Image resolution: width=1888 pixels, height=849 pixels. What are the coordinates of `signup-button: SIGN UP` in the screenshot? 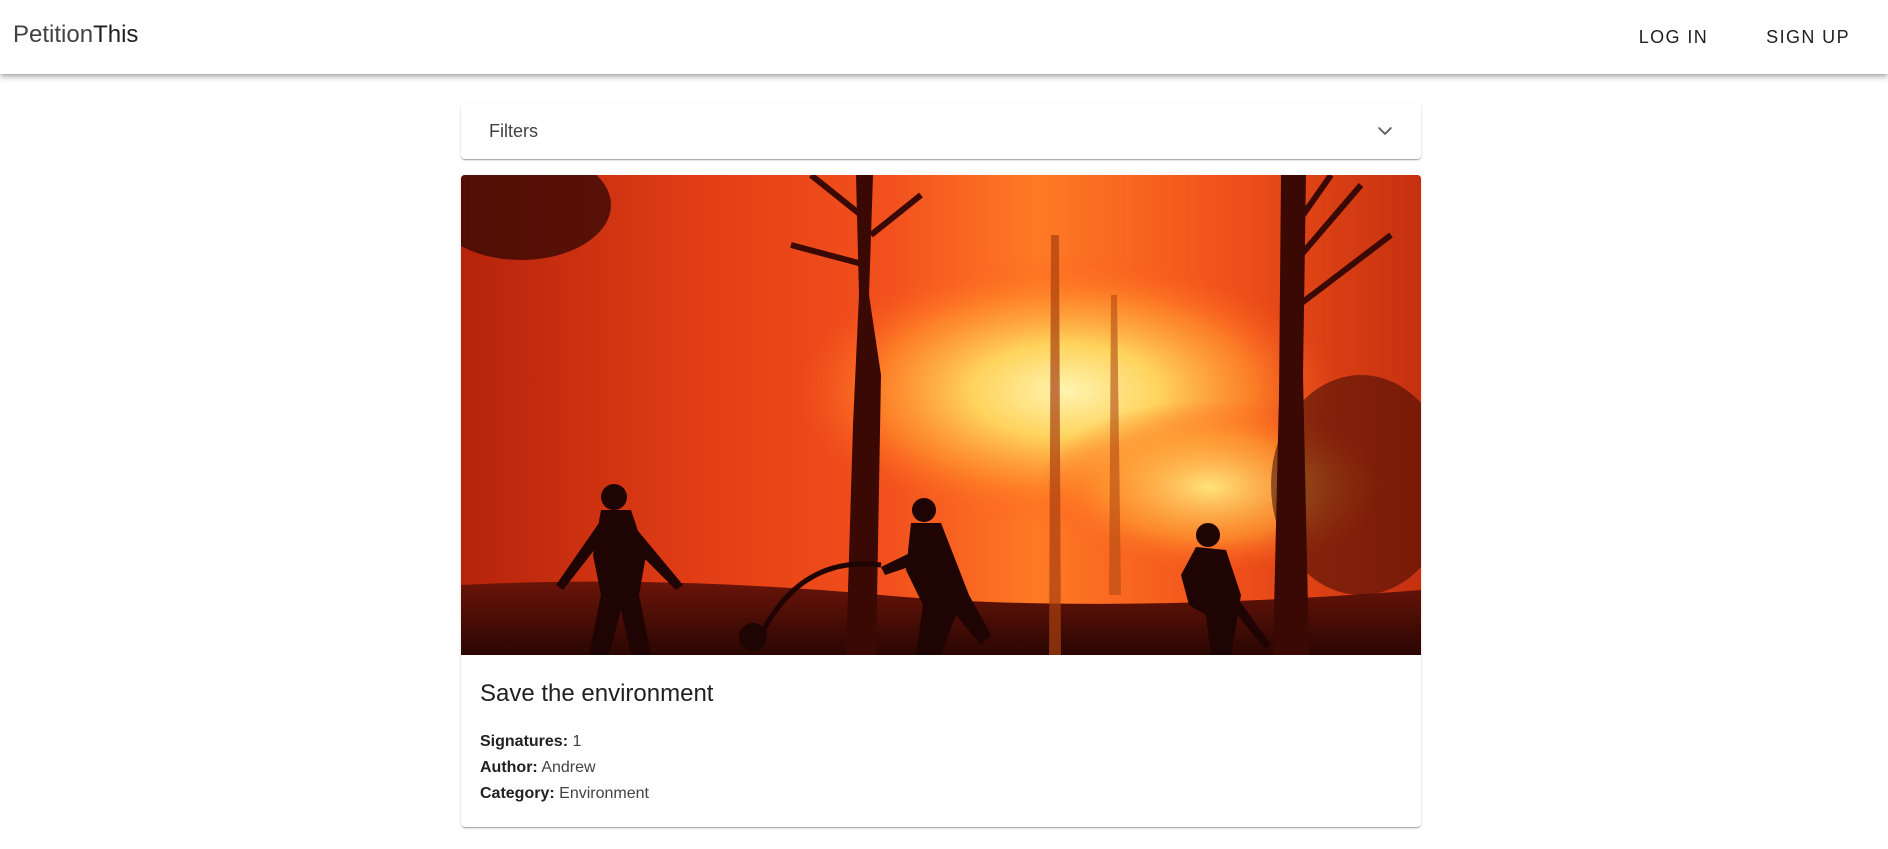 It's located at (1808, 37).